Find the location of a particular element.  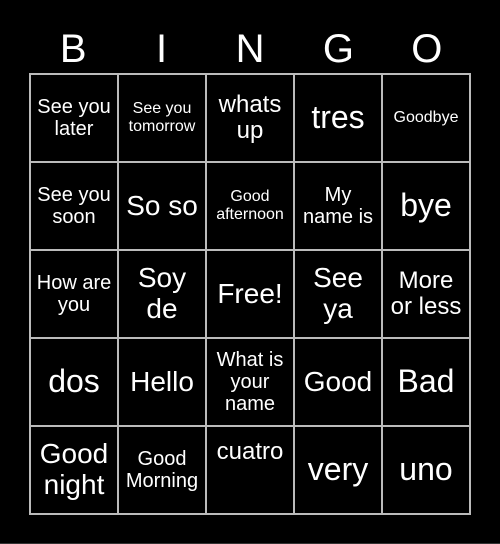

bingo-cell: My name is is located at coordinates (338, 206).